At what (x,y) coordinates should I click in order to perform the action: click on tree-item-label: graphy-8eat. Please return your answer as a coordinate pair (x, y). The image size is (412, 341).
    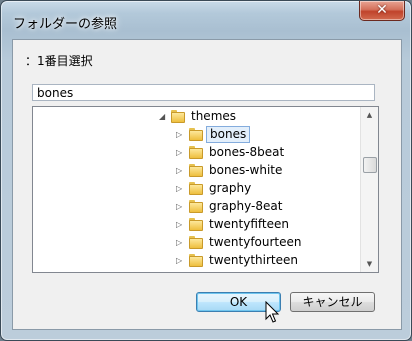
    Looking at the image, I should click on (246, 206).